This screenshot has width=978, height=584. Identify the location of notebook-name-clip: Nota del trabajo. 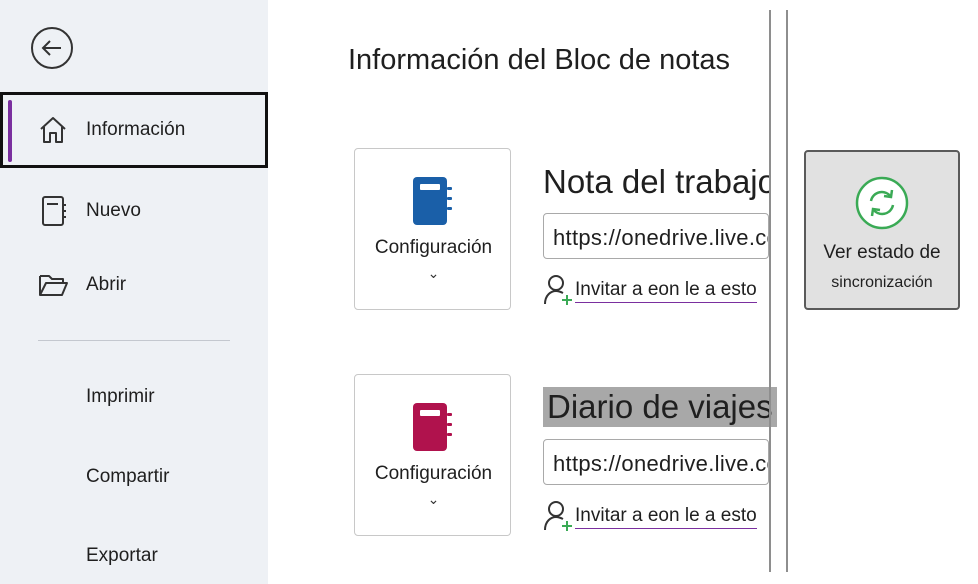
(654, 183).